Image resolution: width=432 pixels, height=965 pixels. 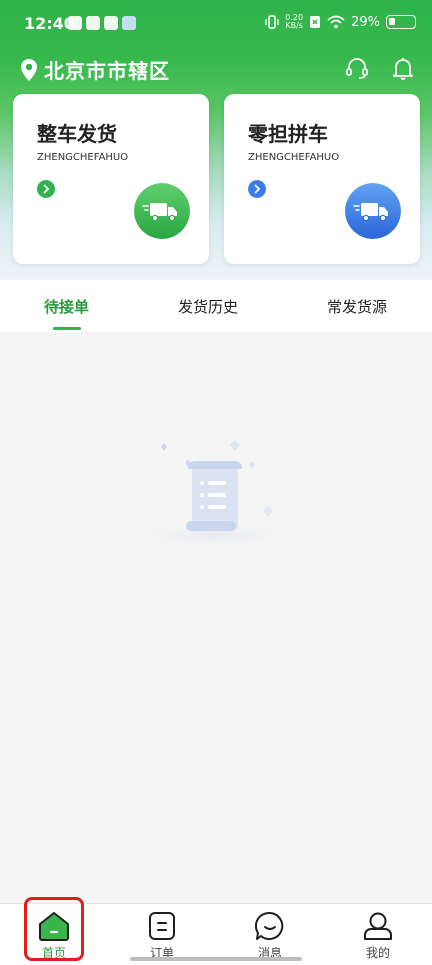 What do you see at coordinates (66, 306) in the screenshot?
I see `tab-pending: 待接单` at bounding box center [66, 306].